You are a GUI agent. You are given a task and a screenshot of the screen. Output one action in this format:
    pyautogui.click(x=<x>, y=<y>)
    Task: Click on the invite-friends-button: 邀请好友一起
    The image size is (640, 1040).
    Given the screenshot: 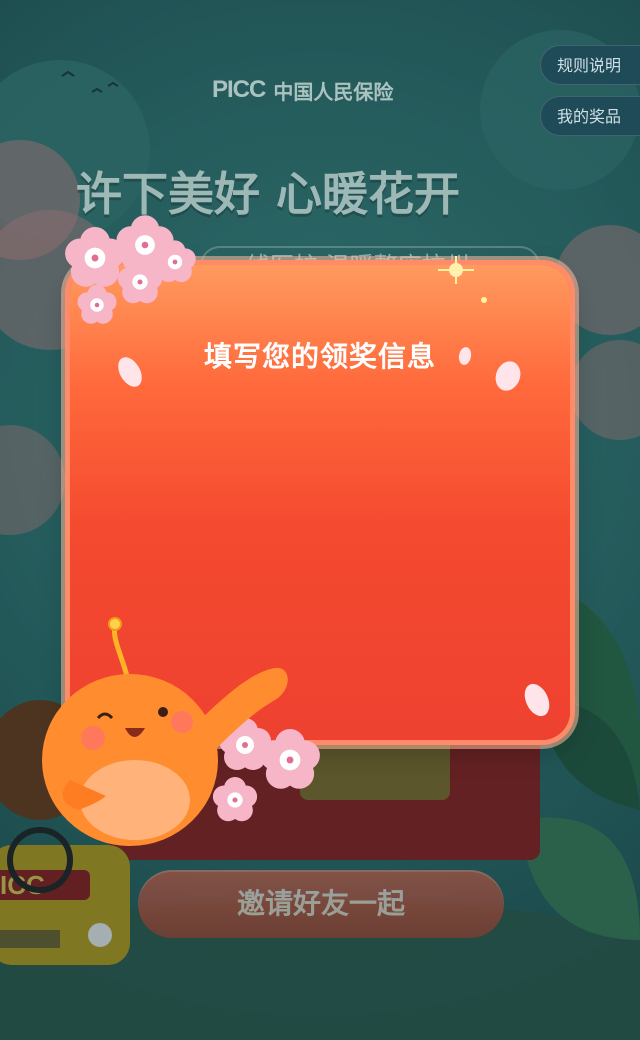 What is the action you would take?
    pyautogui.click(x=321, y=904)
    